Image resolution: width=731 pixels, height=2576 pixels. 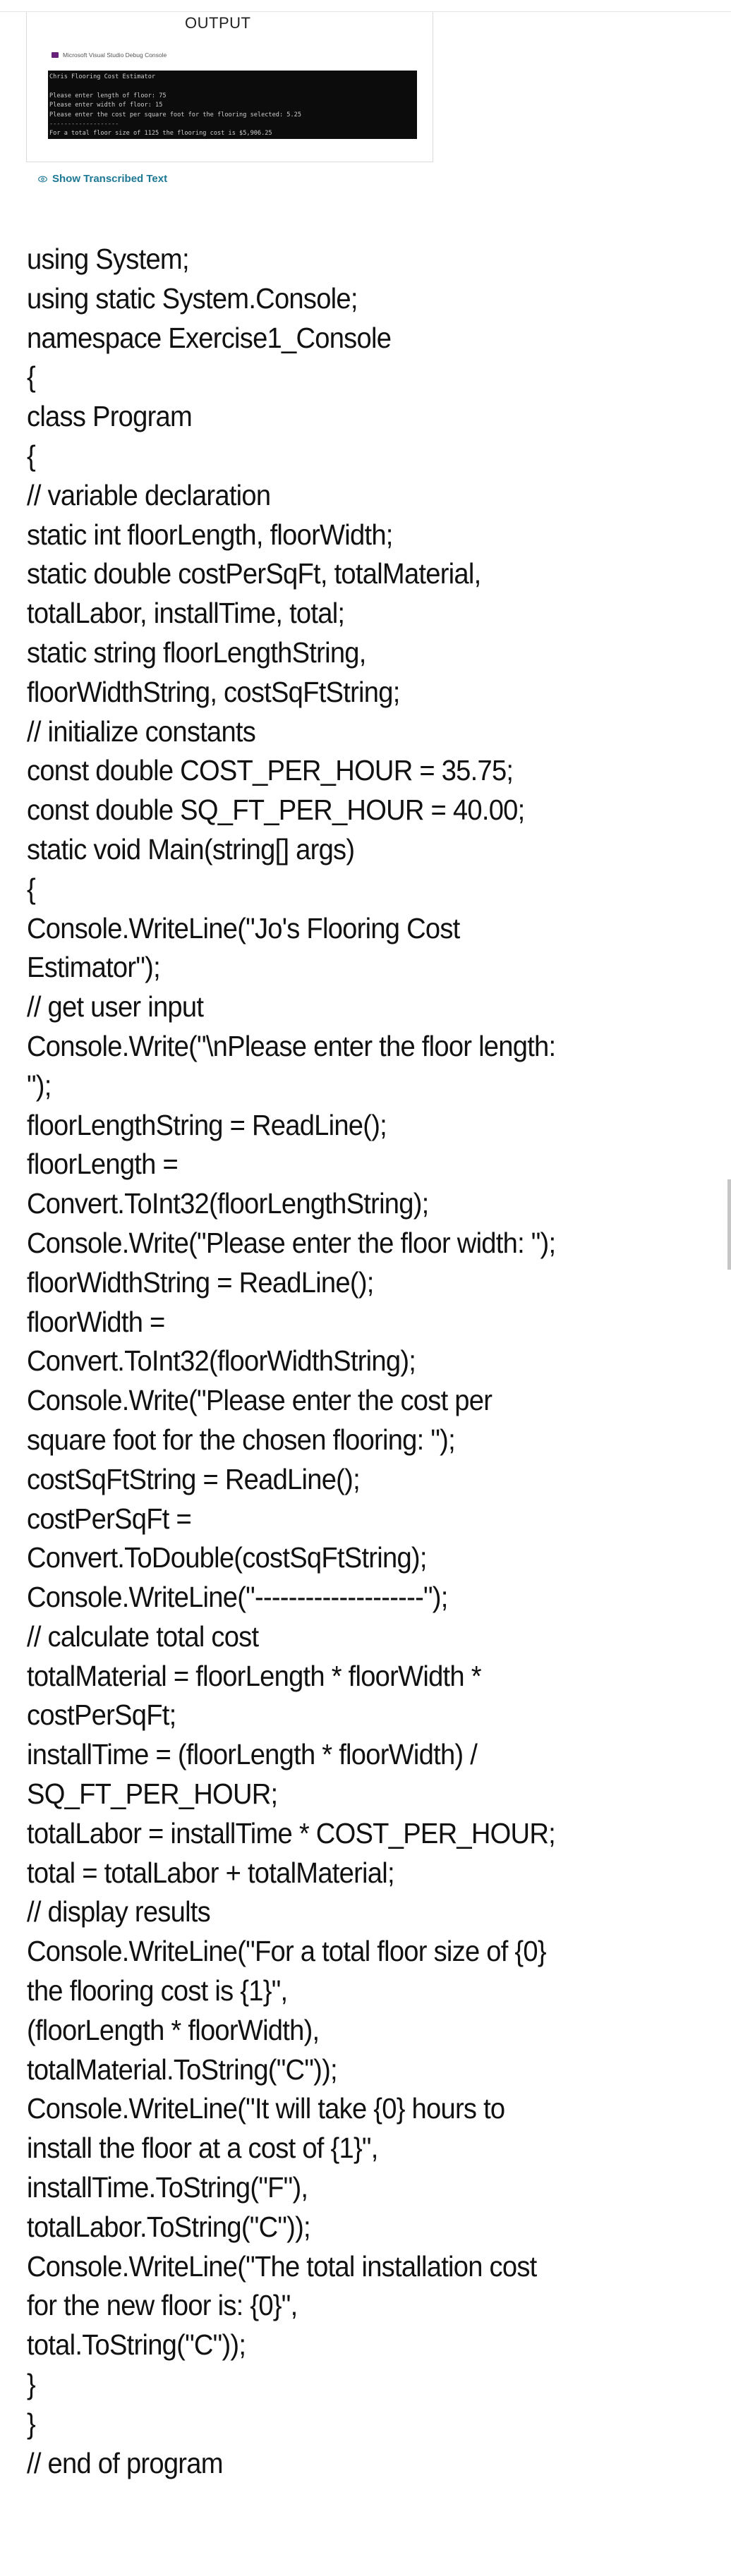 I want to click on visual-studio-icon, so click(x=55, y=55).